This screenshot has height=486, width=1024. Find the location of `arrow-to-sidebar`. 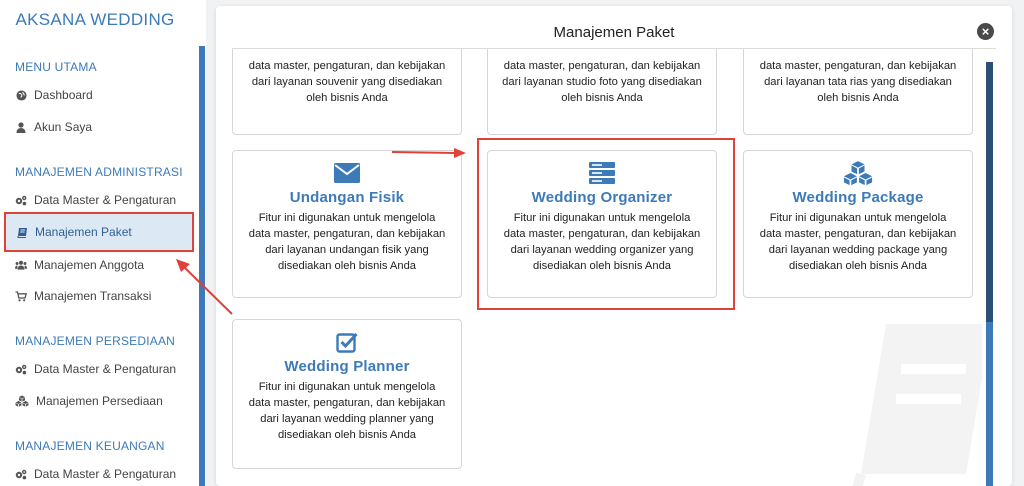

arrow-to-sidebar is located at coordinates (208, 290).